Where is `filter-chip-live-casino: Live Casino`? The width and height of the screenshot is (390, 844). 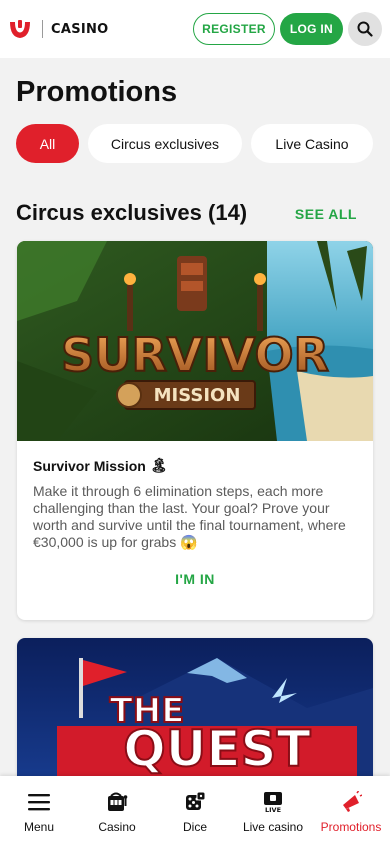 filter-chip-live-casino: Live Casino is located at coordinates (312, 143).